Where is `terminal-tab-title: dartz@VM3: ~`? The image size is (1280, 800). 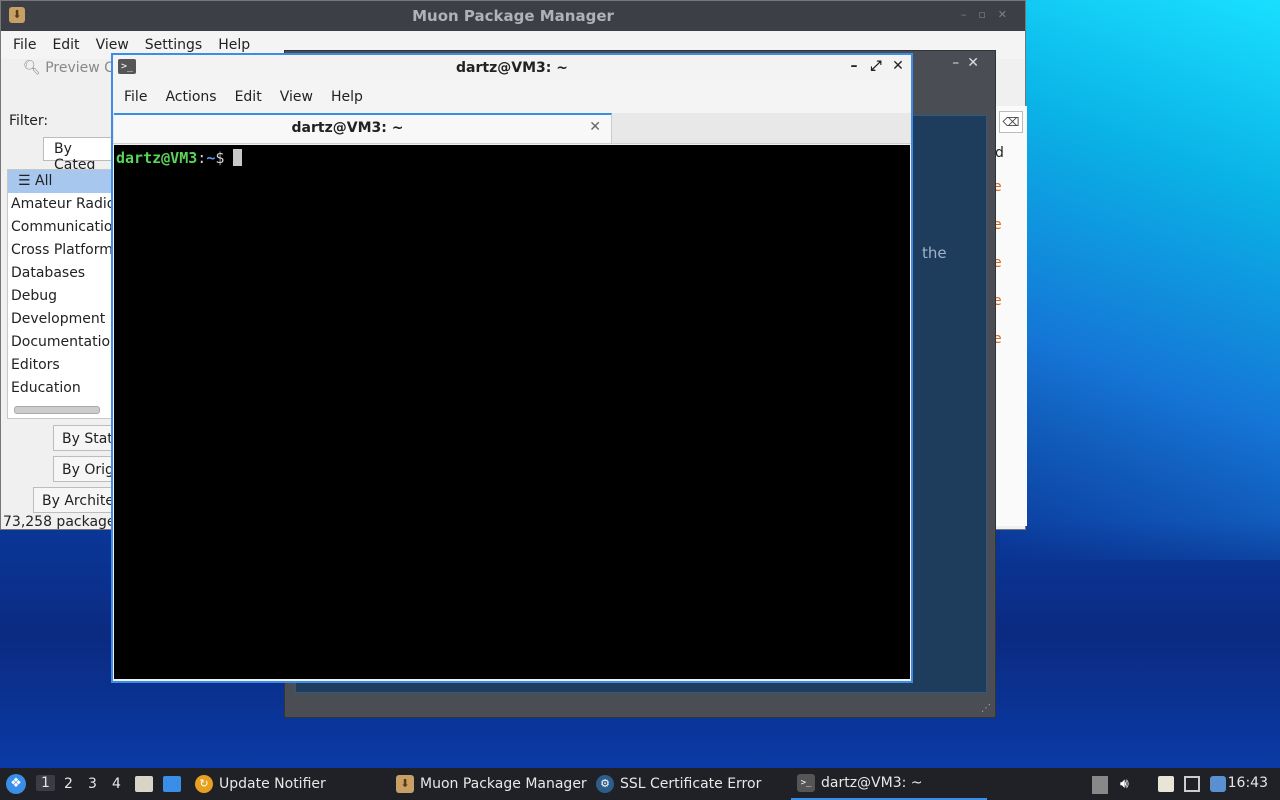
terminal-tab-title: dartz@VM3: ~ is located at coordinates (347, 128).